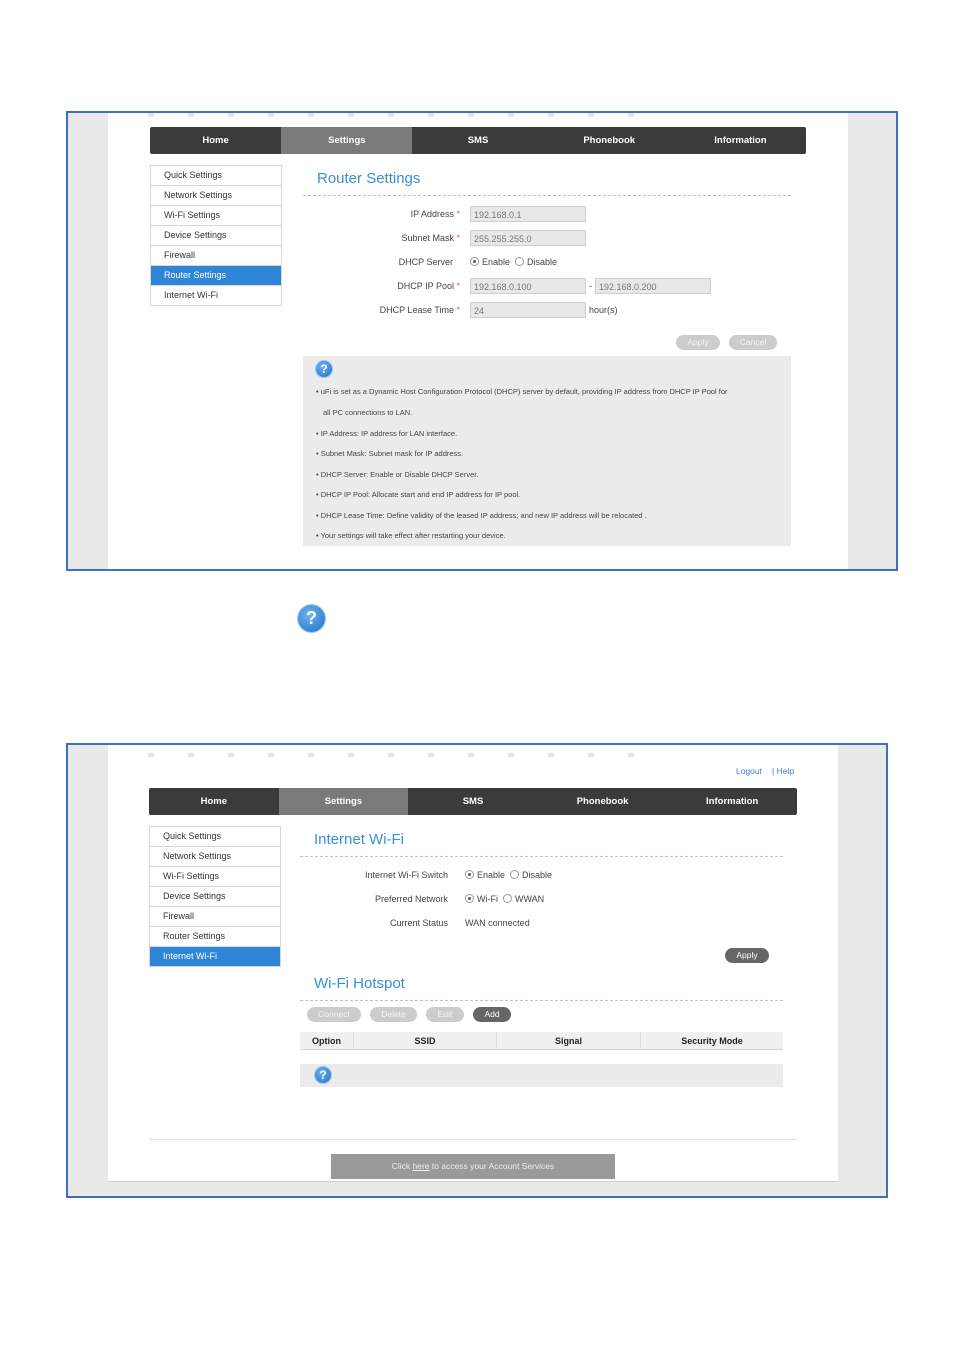 The width and height of the screenshot is (954, 1354). I want to click on preferred-network-label: Preferred Network, so click(411, 899).